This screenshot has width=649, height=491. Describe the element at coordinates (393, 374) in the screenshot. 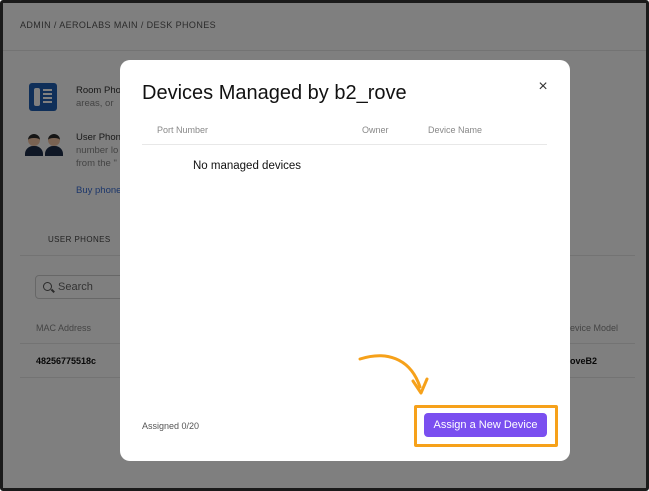

I see `annotation-arrow-icon` at that location.